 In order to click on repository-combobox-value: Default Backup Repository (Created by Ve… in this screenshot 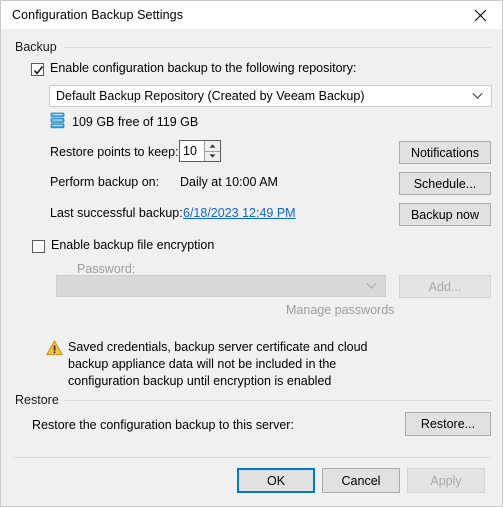, I will do `click(210, 96)`.